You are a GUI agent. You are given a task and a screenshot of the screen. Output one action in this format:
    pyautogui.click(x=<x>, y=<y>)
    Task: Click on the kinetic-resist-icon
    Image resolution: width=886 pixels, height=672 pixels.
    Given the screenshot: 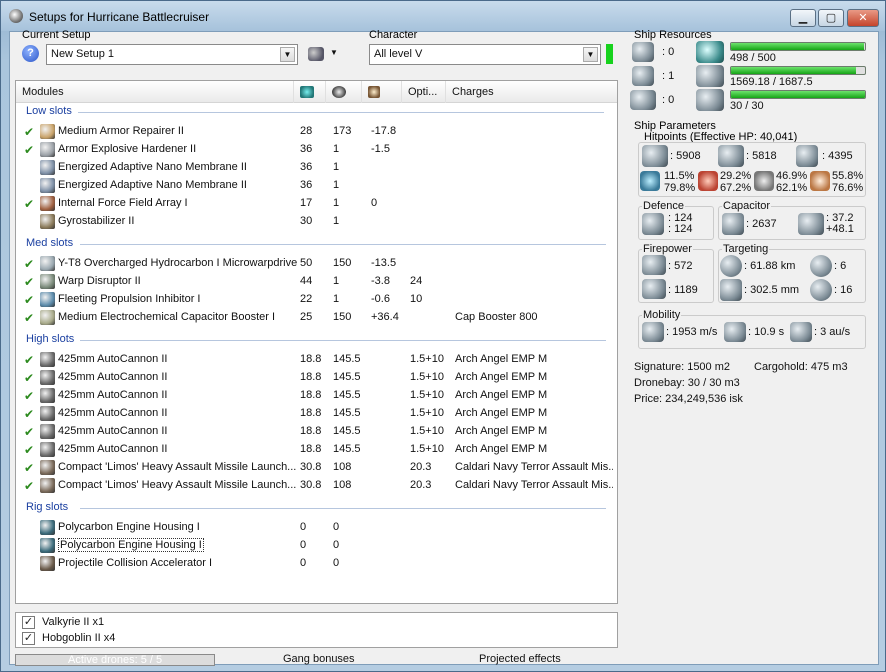 What is the action you would take?
    pyautogui.click(x=764, y=181)
    